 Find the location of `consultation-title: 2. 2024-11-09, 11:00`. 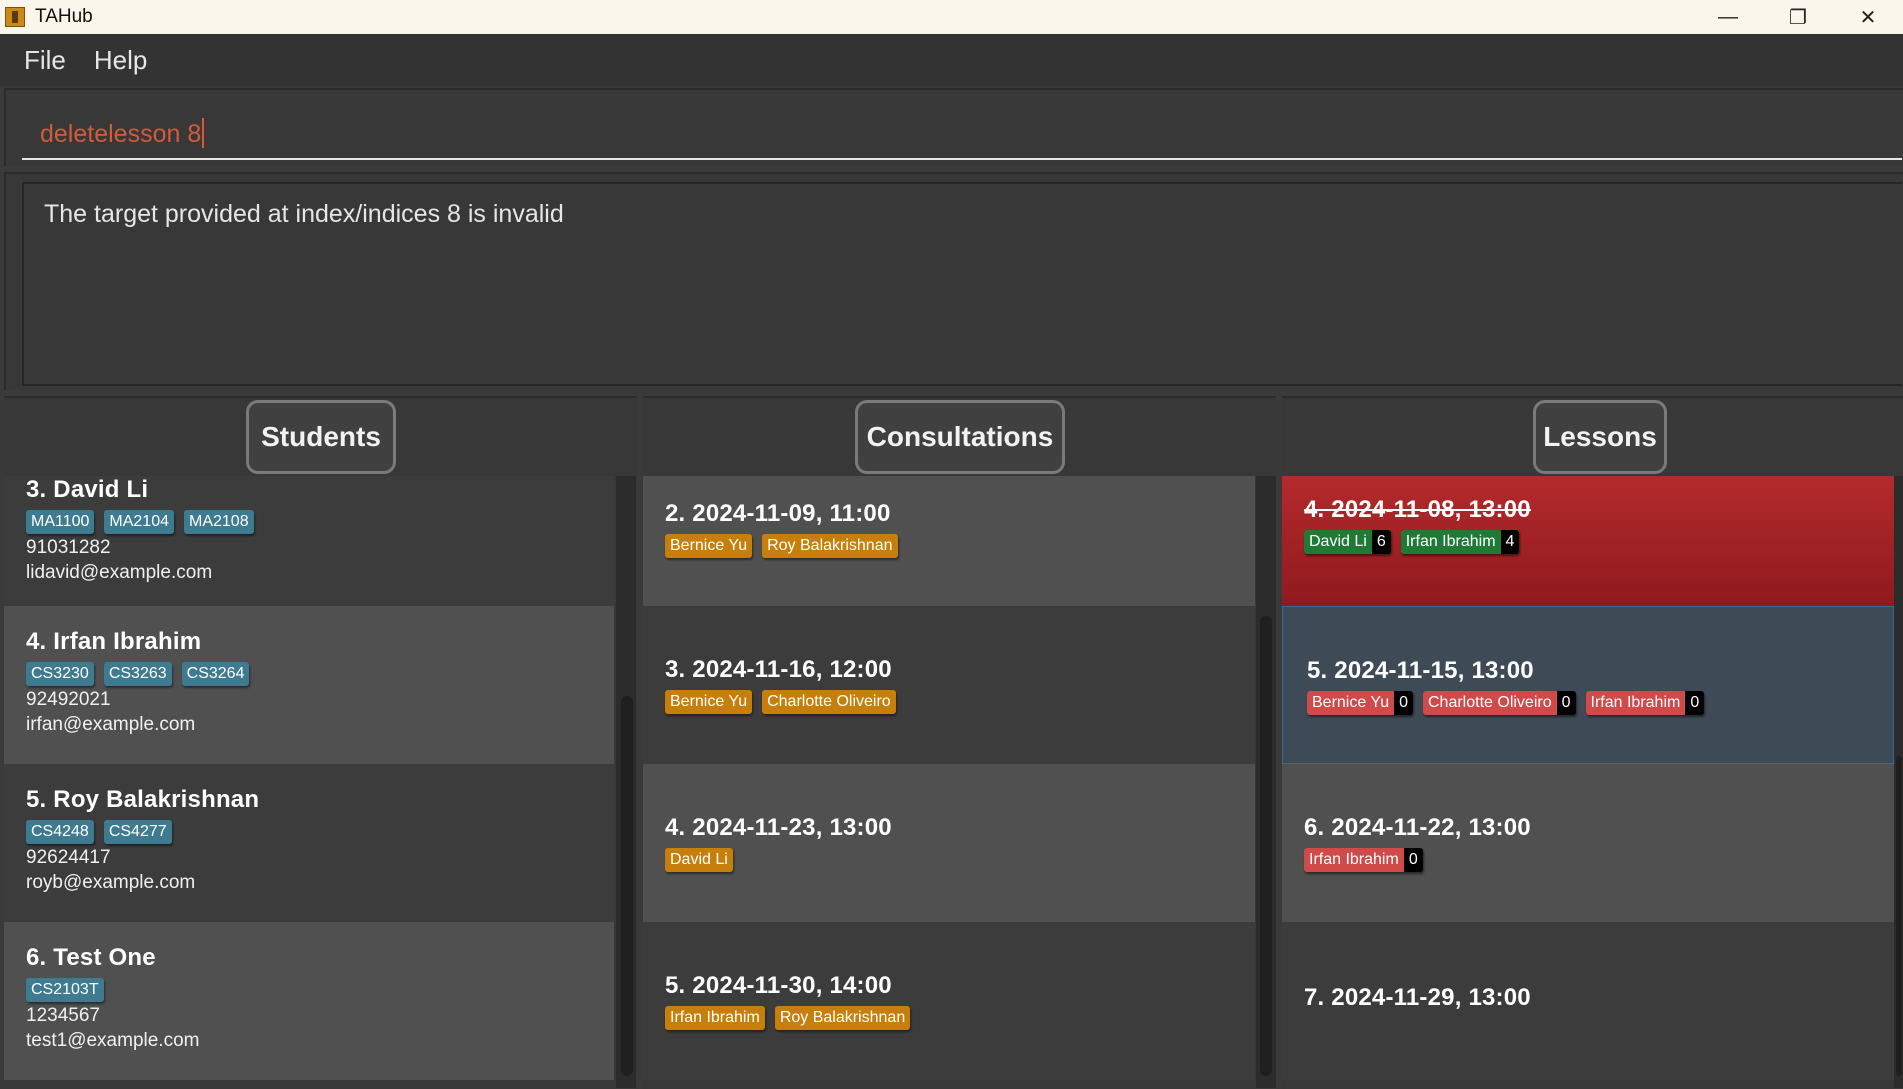

consultation-title: 2. 2024-11-09, 11:00 is located at coordinates (778, 513).